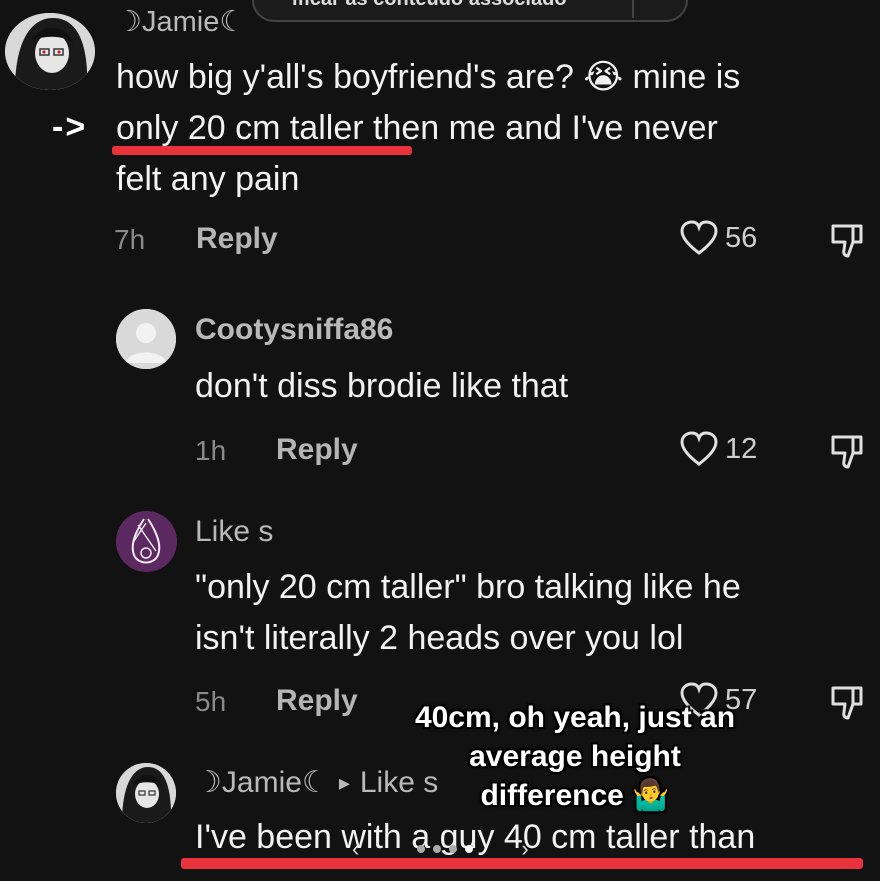 The height and width of the screenshot is (881, 880). What do you see at coordinates (540, 128) in the screenshot?
I see `comment-line-rest: then me and I've never` at bounding box center [540, 128].